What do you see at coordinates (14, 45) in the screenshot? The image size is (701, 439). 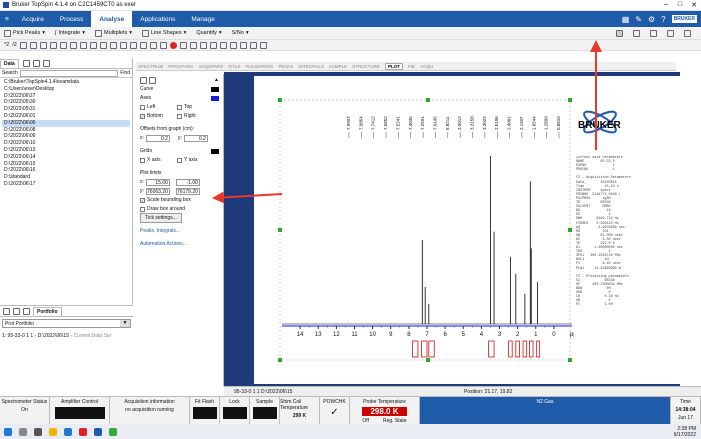 I see `scale-down-button: /2` at bounding box center [14, 45].